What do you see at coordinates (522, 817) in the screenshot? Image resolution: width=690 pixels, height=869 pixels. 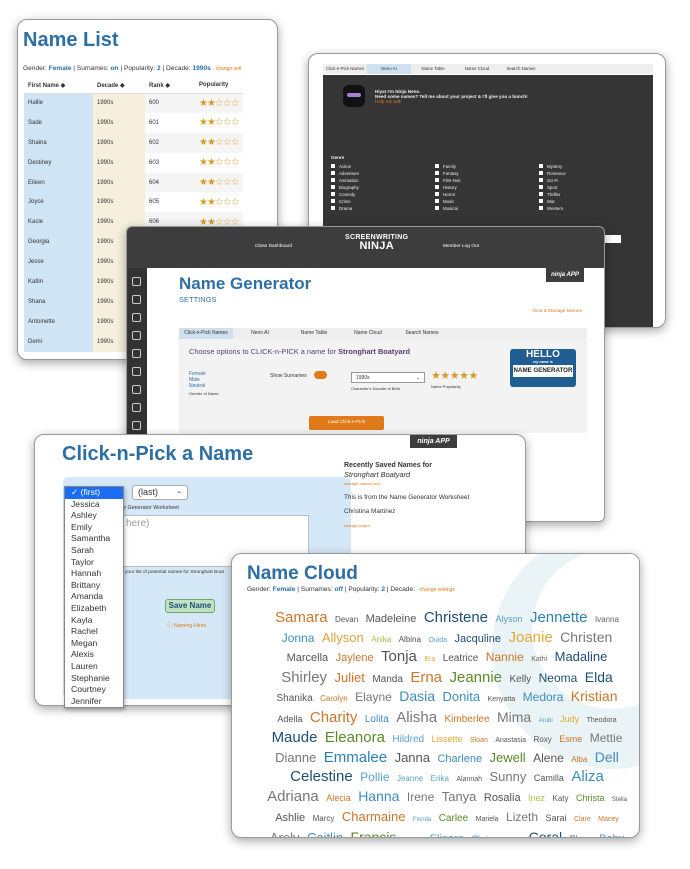 I see `cloud-word: Lizeth` at bounding box center [522, 817].